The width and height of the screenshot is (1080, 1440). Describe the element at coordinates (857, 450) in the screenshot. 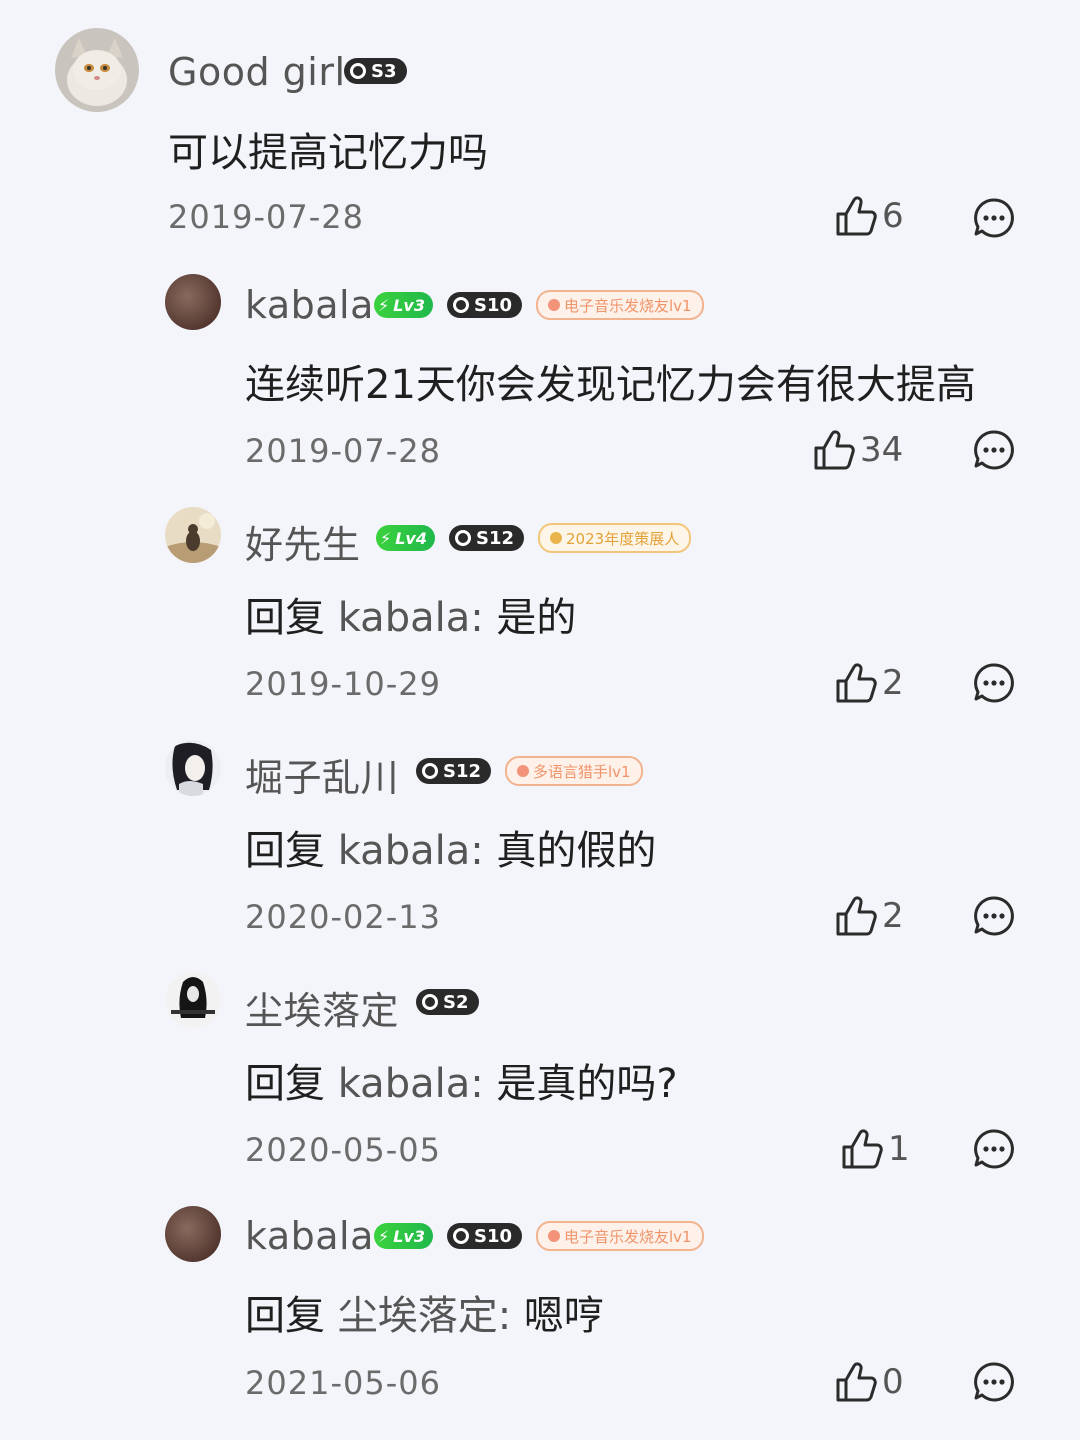

I see `like-button: 34` at that location.